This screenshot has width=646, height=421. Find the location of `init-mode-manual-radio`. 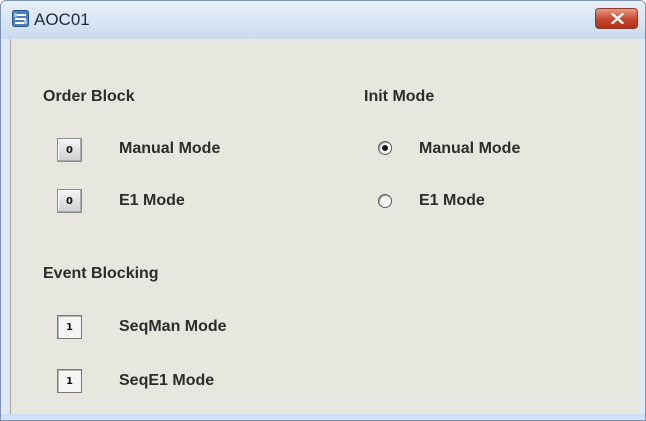

init-mode-manual-radio is located at coordinates (385, 148).